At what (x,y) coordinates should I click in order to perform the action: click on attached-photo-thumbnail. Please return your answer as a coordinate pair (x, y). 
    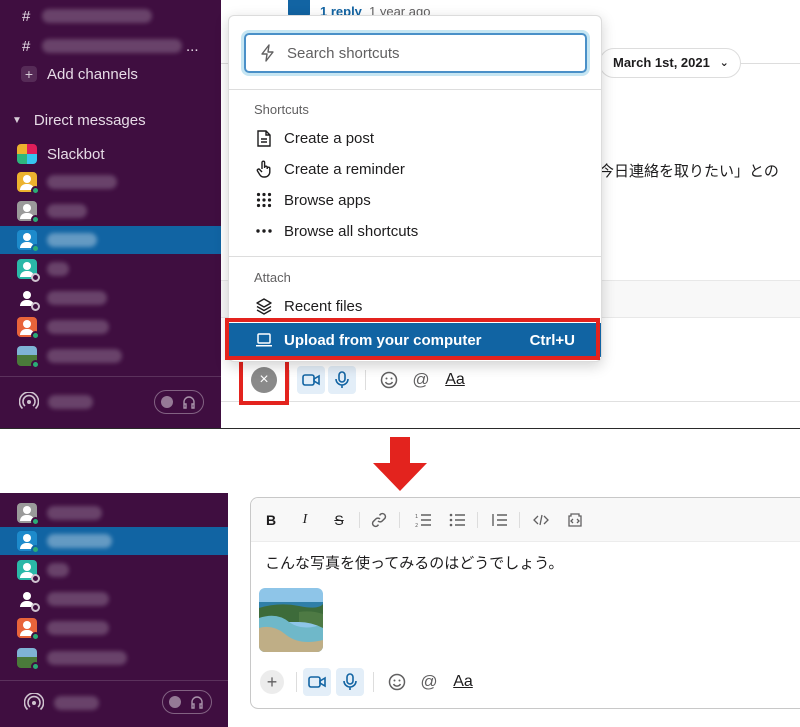
    Looking at the image, I should click on (291, 620).